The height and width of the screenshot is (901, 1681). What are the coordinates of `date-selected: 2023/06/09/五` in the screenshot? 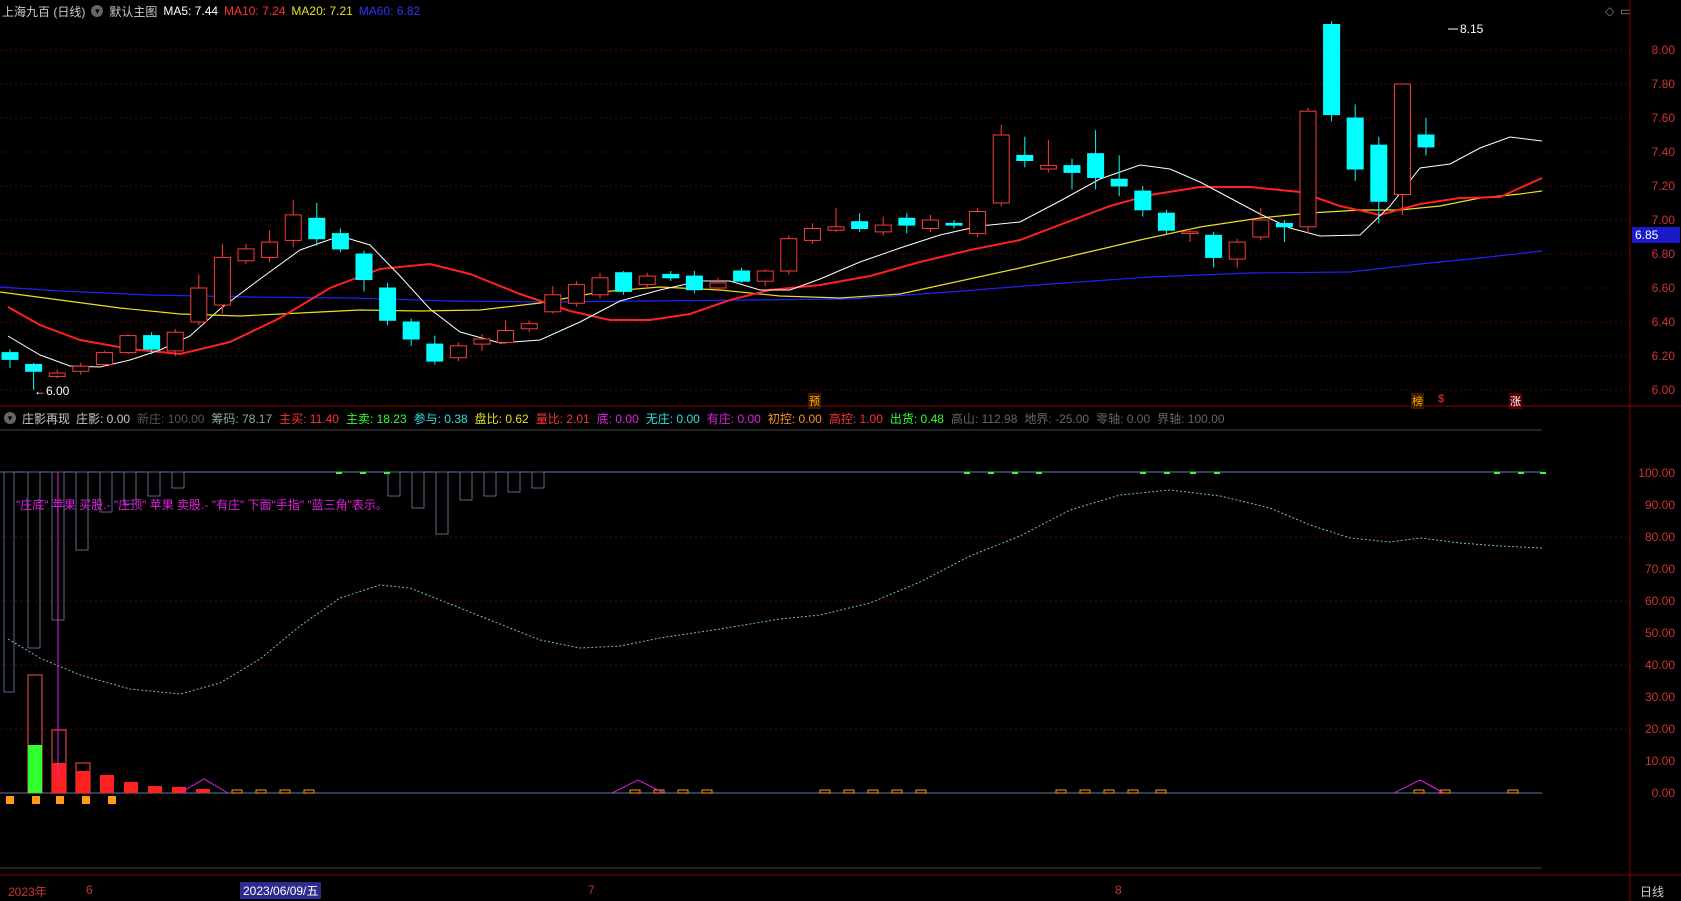 It's located at (281, 890).